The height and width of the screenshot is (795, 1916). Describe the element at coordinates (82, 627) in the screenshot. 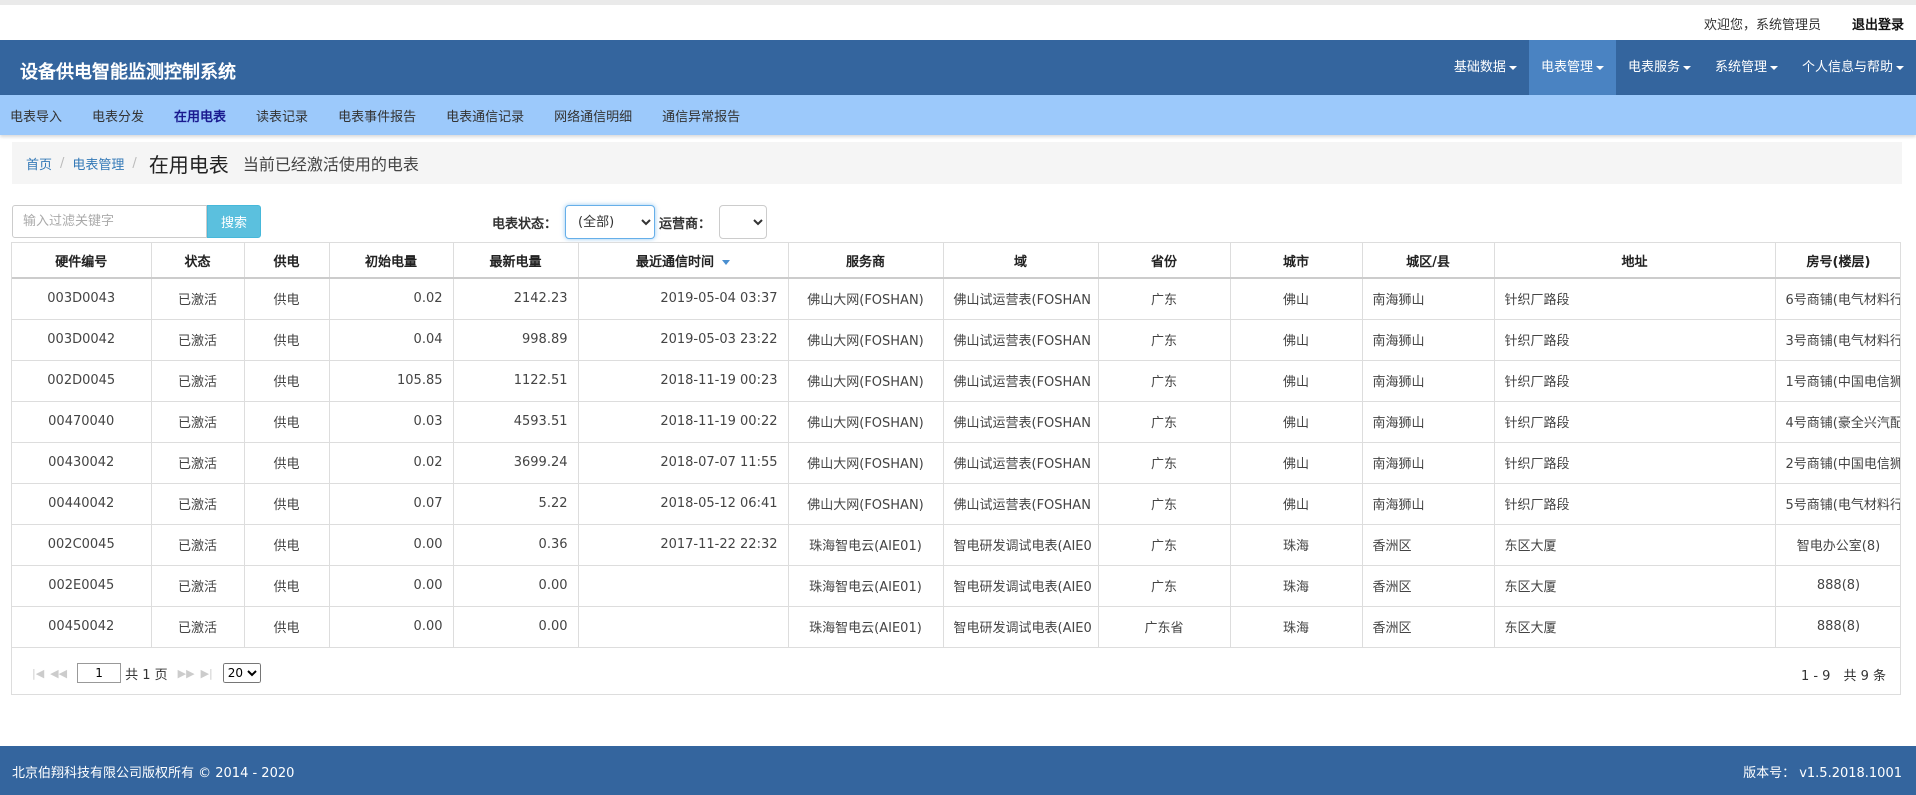

I see `table-cell: 00450042` at that location.